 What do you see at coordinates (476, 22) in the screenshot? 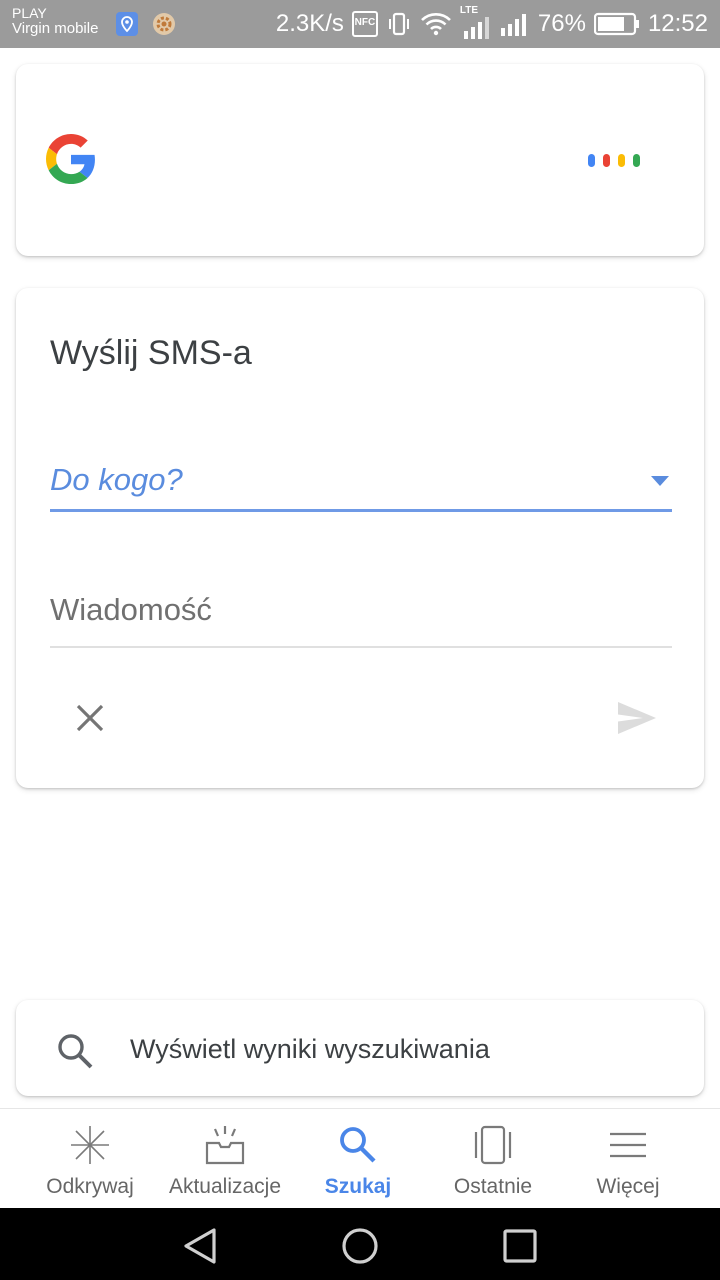
I see `lte-signal-icon: LTE` at bounding box center [476, 22].